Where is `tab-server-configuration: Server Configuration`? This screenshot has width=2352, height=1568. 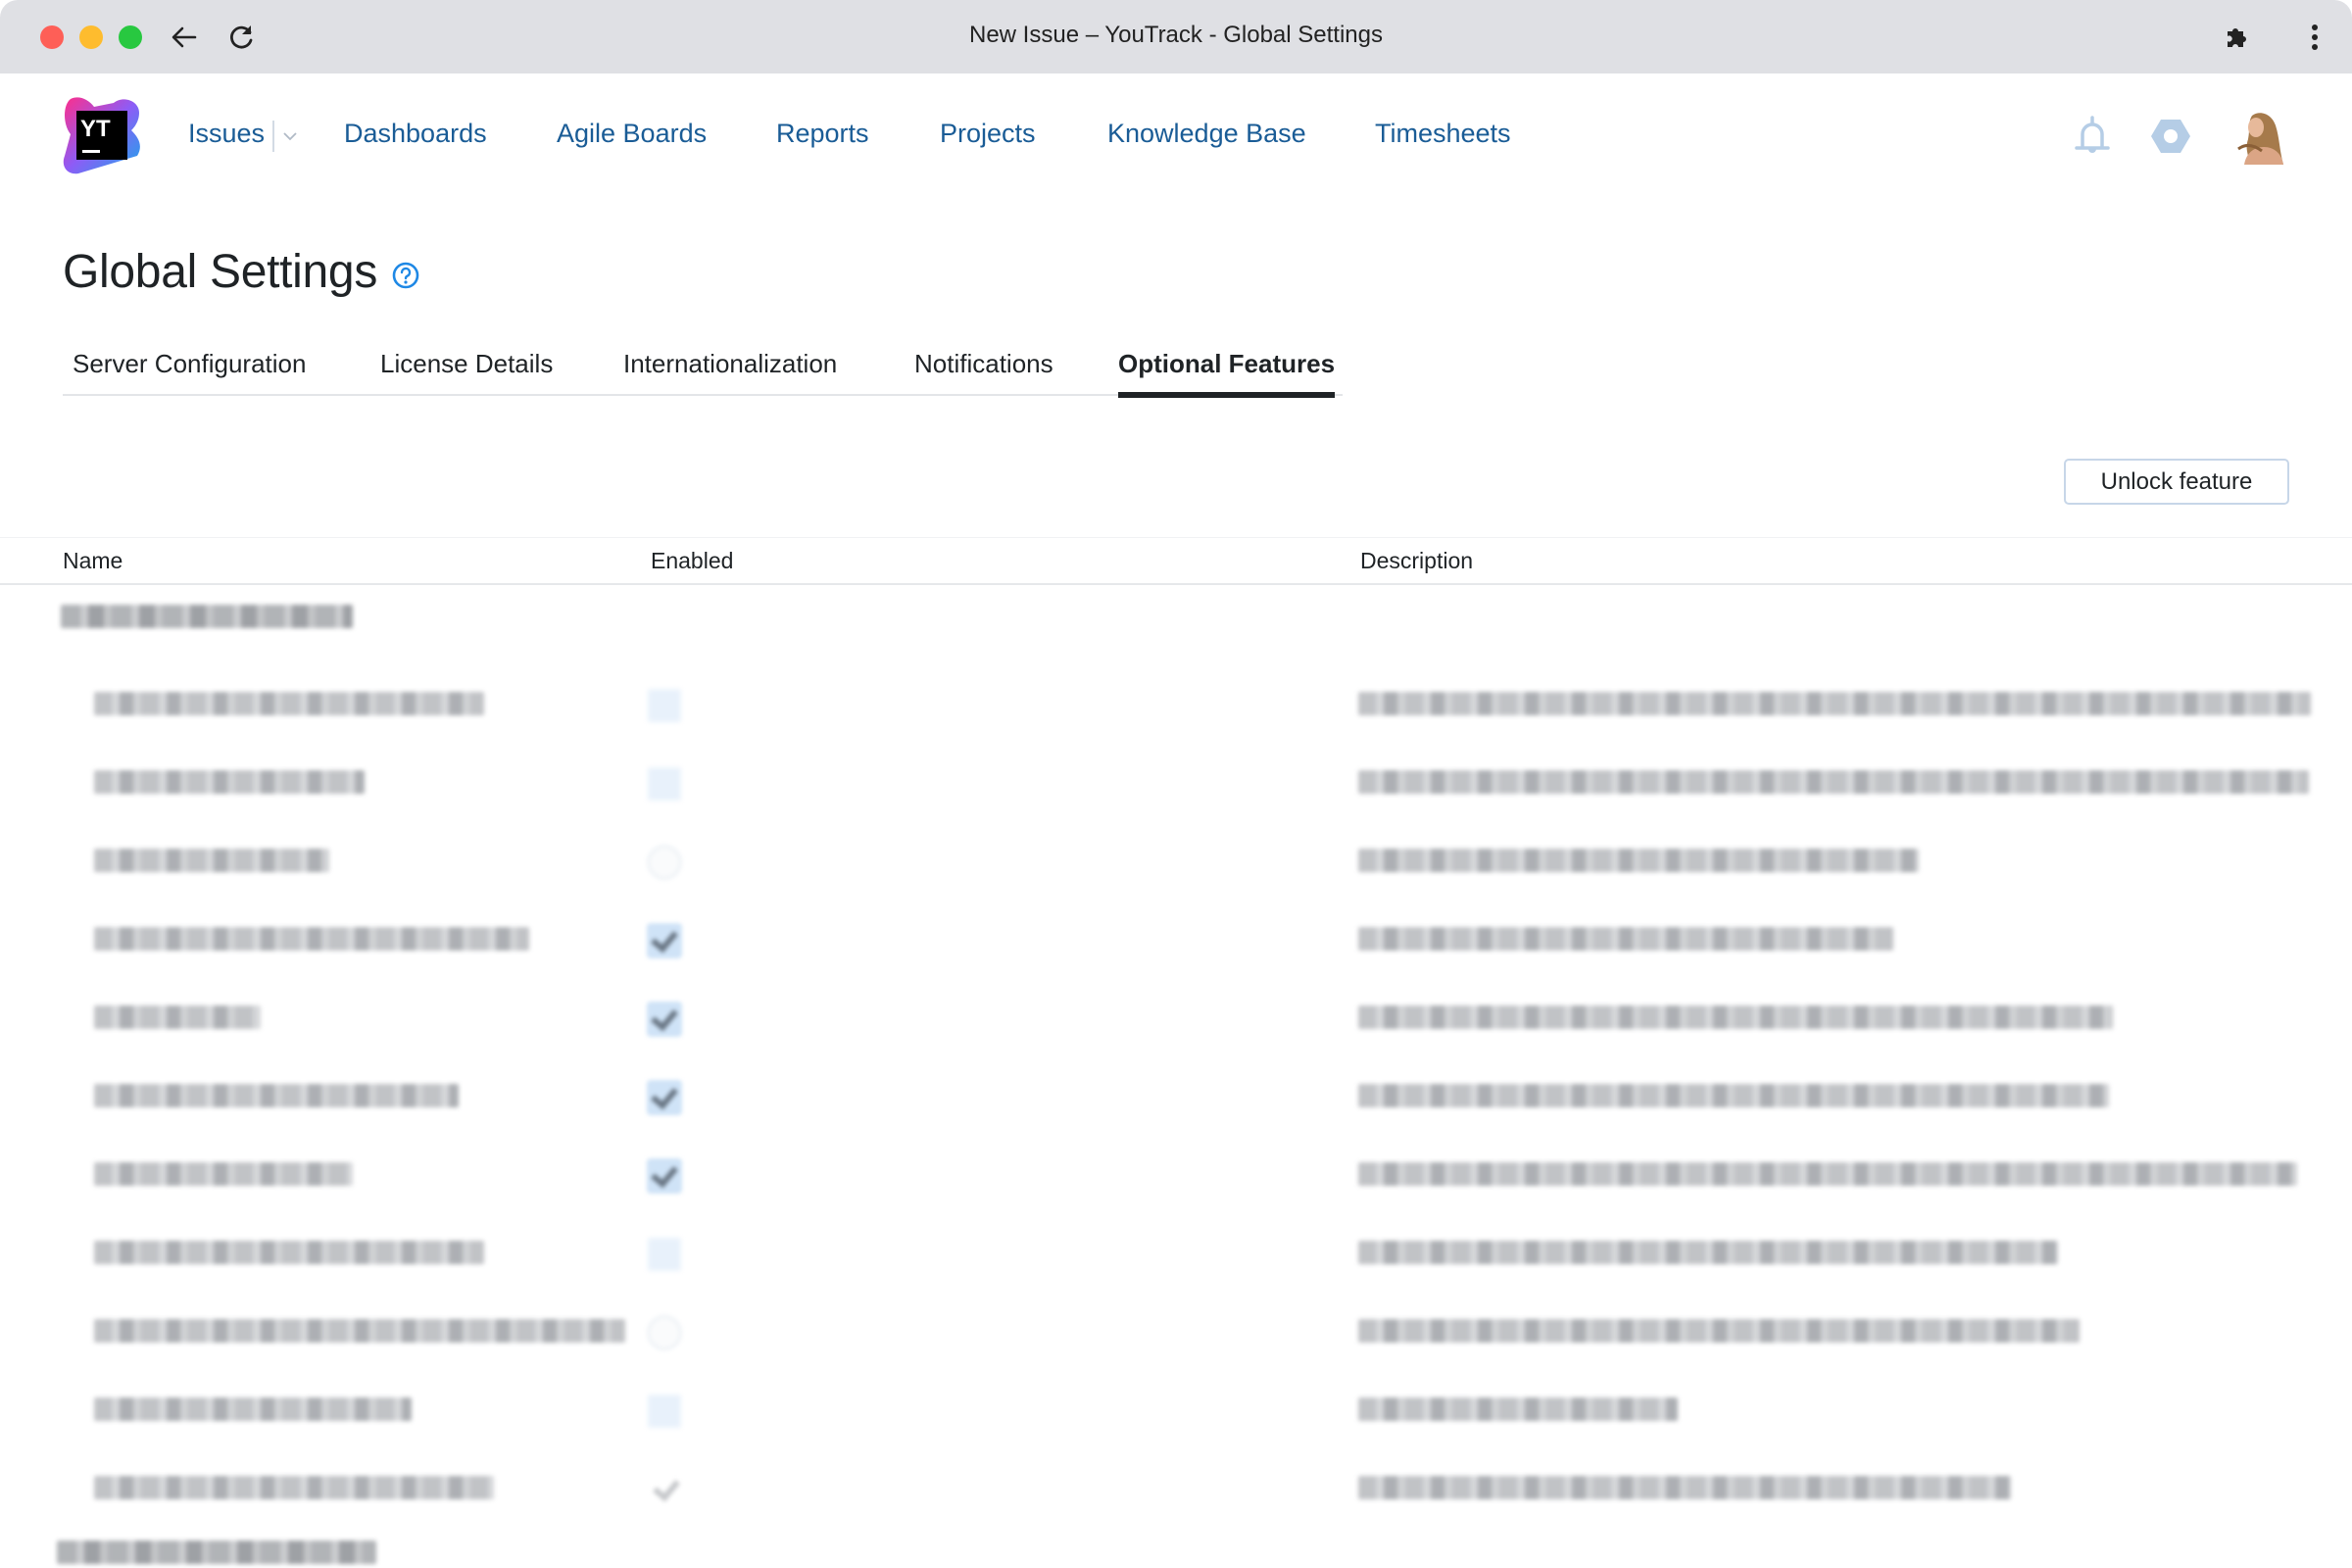 tab-server-configuration: Server Configuration is located at coordinates (189, 373).